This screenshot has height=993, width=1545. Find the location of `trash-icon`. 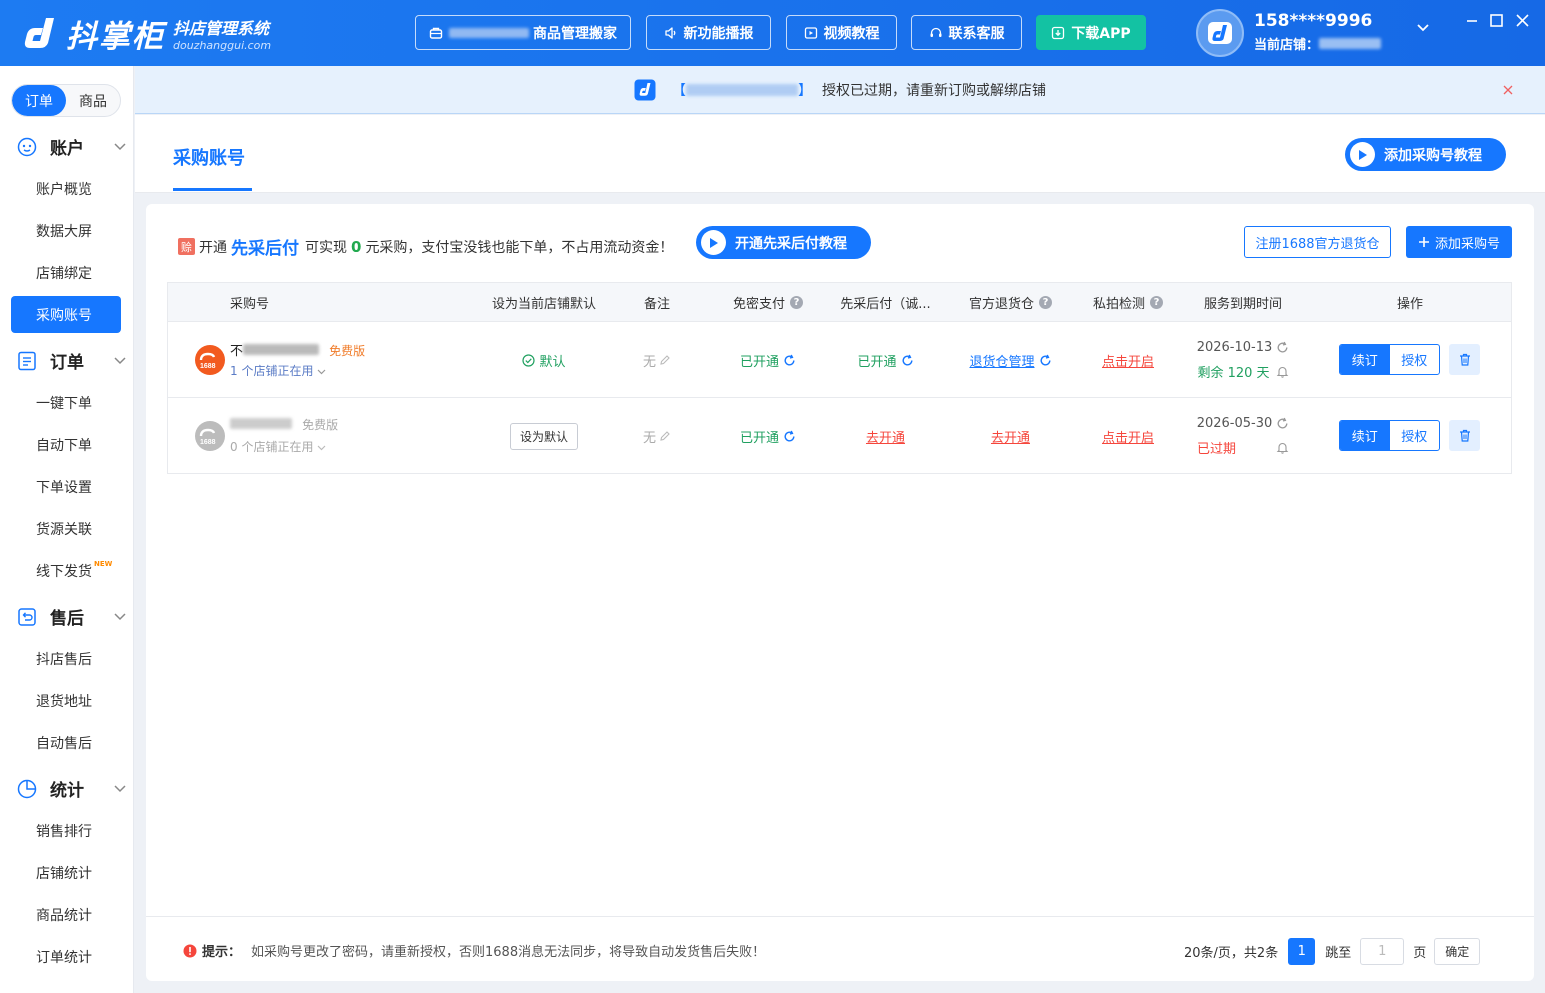

trash-icon is located at coordinates (1465, 435).